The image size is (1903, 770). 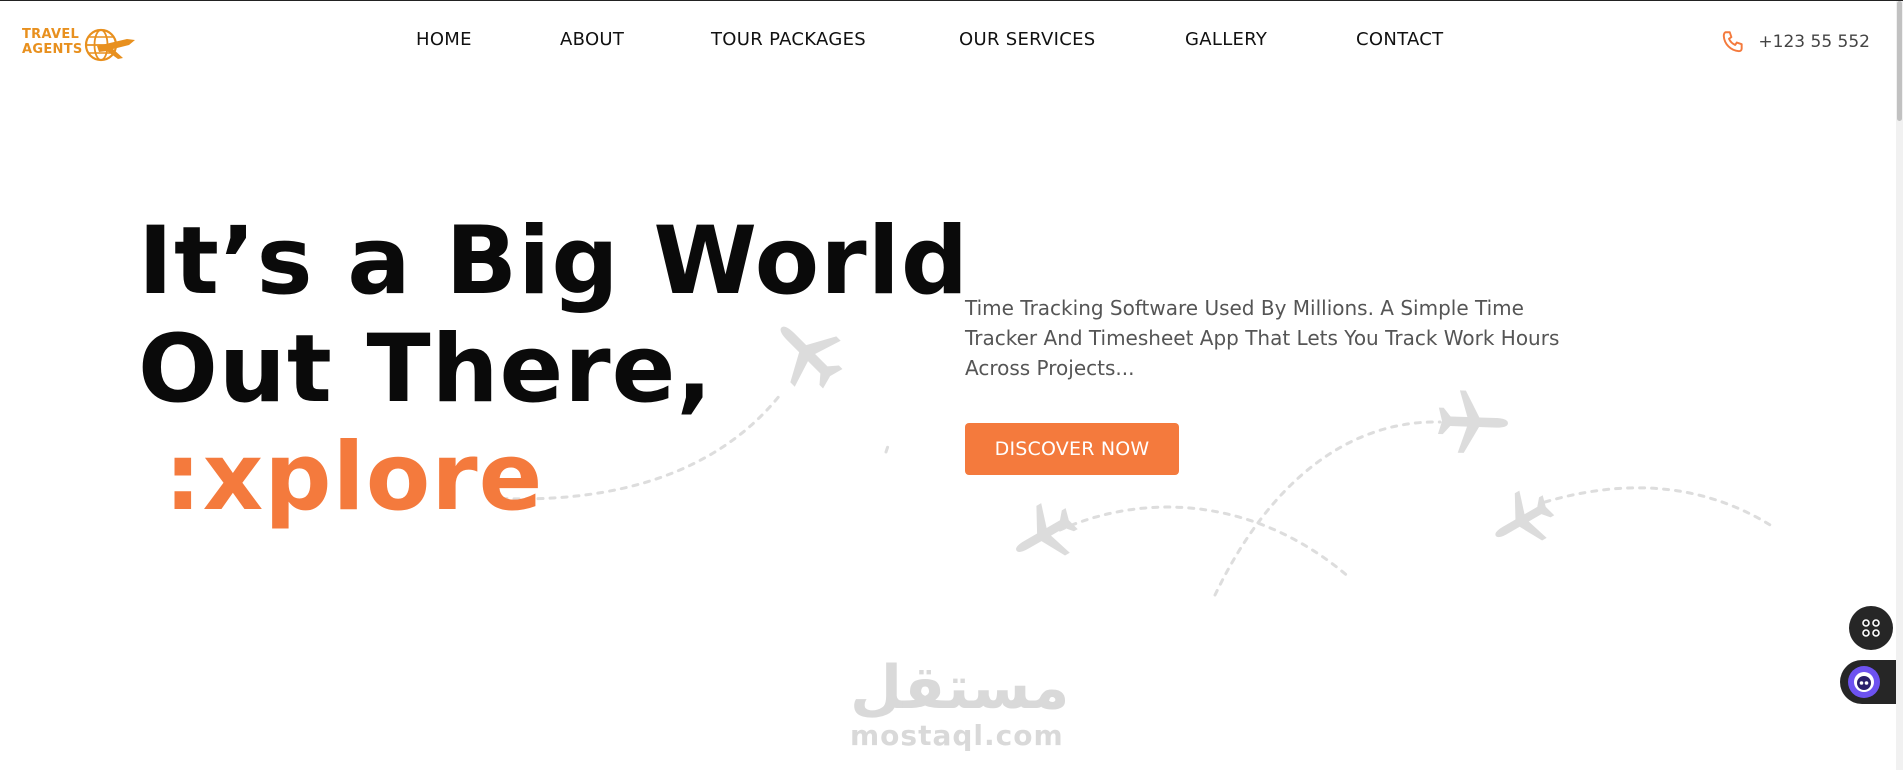 I want to click on command-button, so click(x=1871, y=628).